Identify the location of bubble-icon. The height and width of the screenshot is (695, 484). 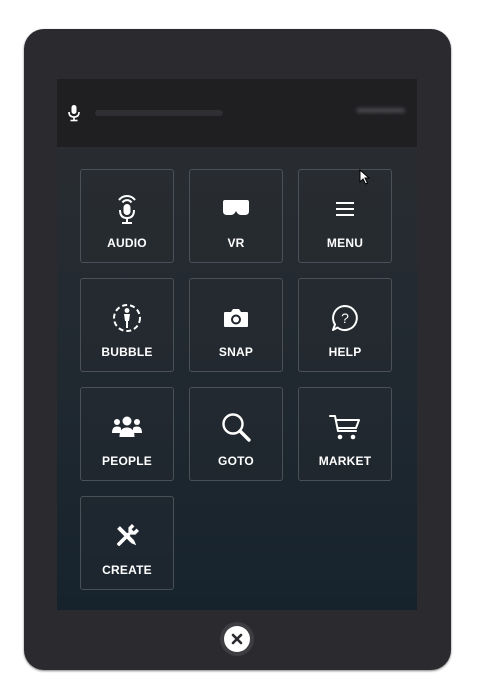
(127, 318).